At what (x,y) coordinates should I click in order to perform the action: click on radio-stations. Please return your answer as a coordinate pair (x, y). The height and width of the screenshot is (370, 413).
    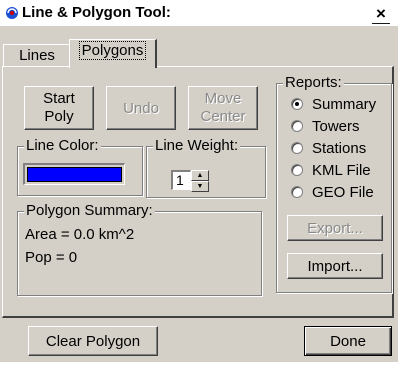
    Looking at the image, I should click on (297, 148).